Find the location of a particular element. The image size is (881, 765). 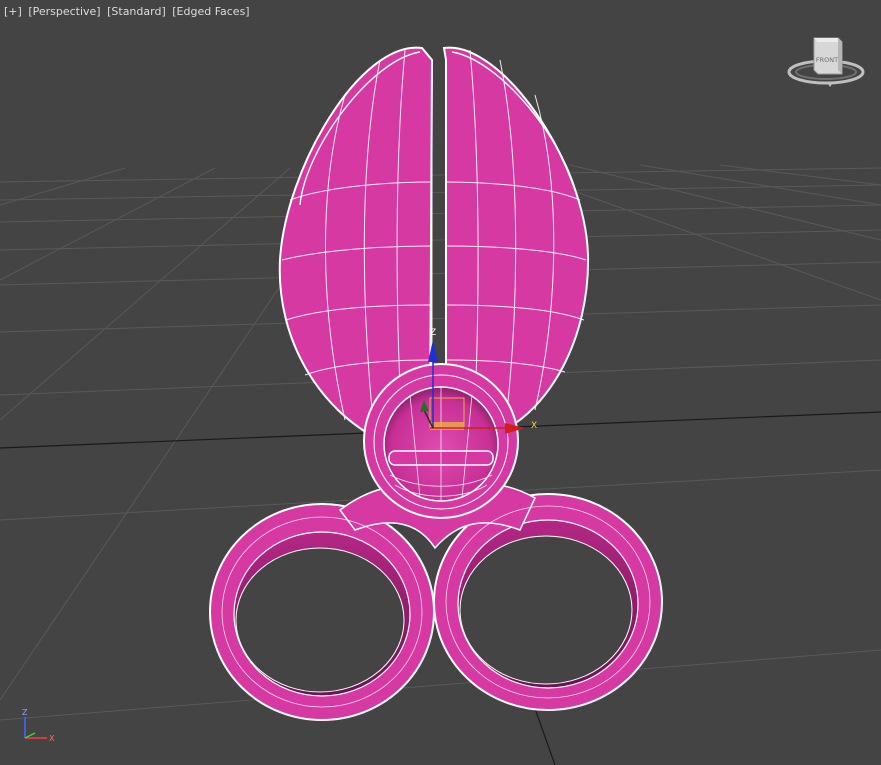

scissors-pivot is located at coordinates (441, 441).